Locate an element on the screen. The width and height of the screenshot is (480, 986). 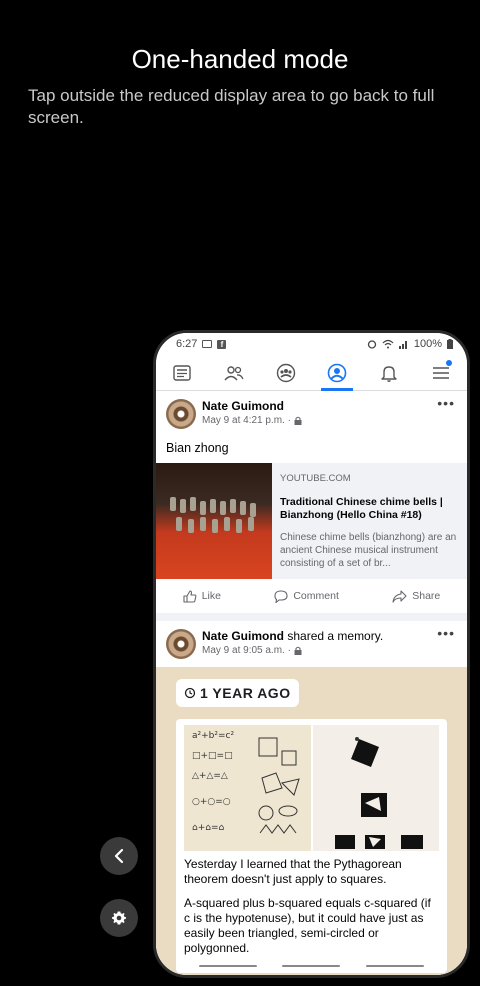
like-button: Like is located at coordinates (202, 596).